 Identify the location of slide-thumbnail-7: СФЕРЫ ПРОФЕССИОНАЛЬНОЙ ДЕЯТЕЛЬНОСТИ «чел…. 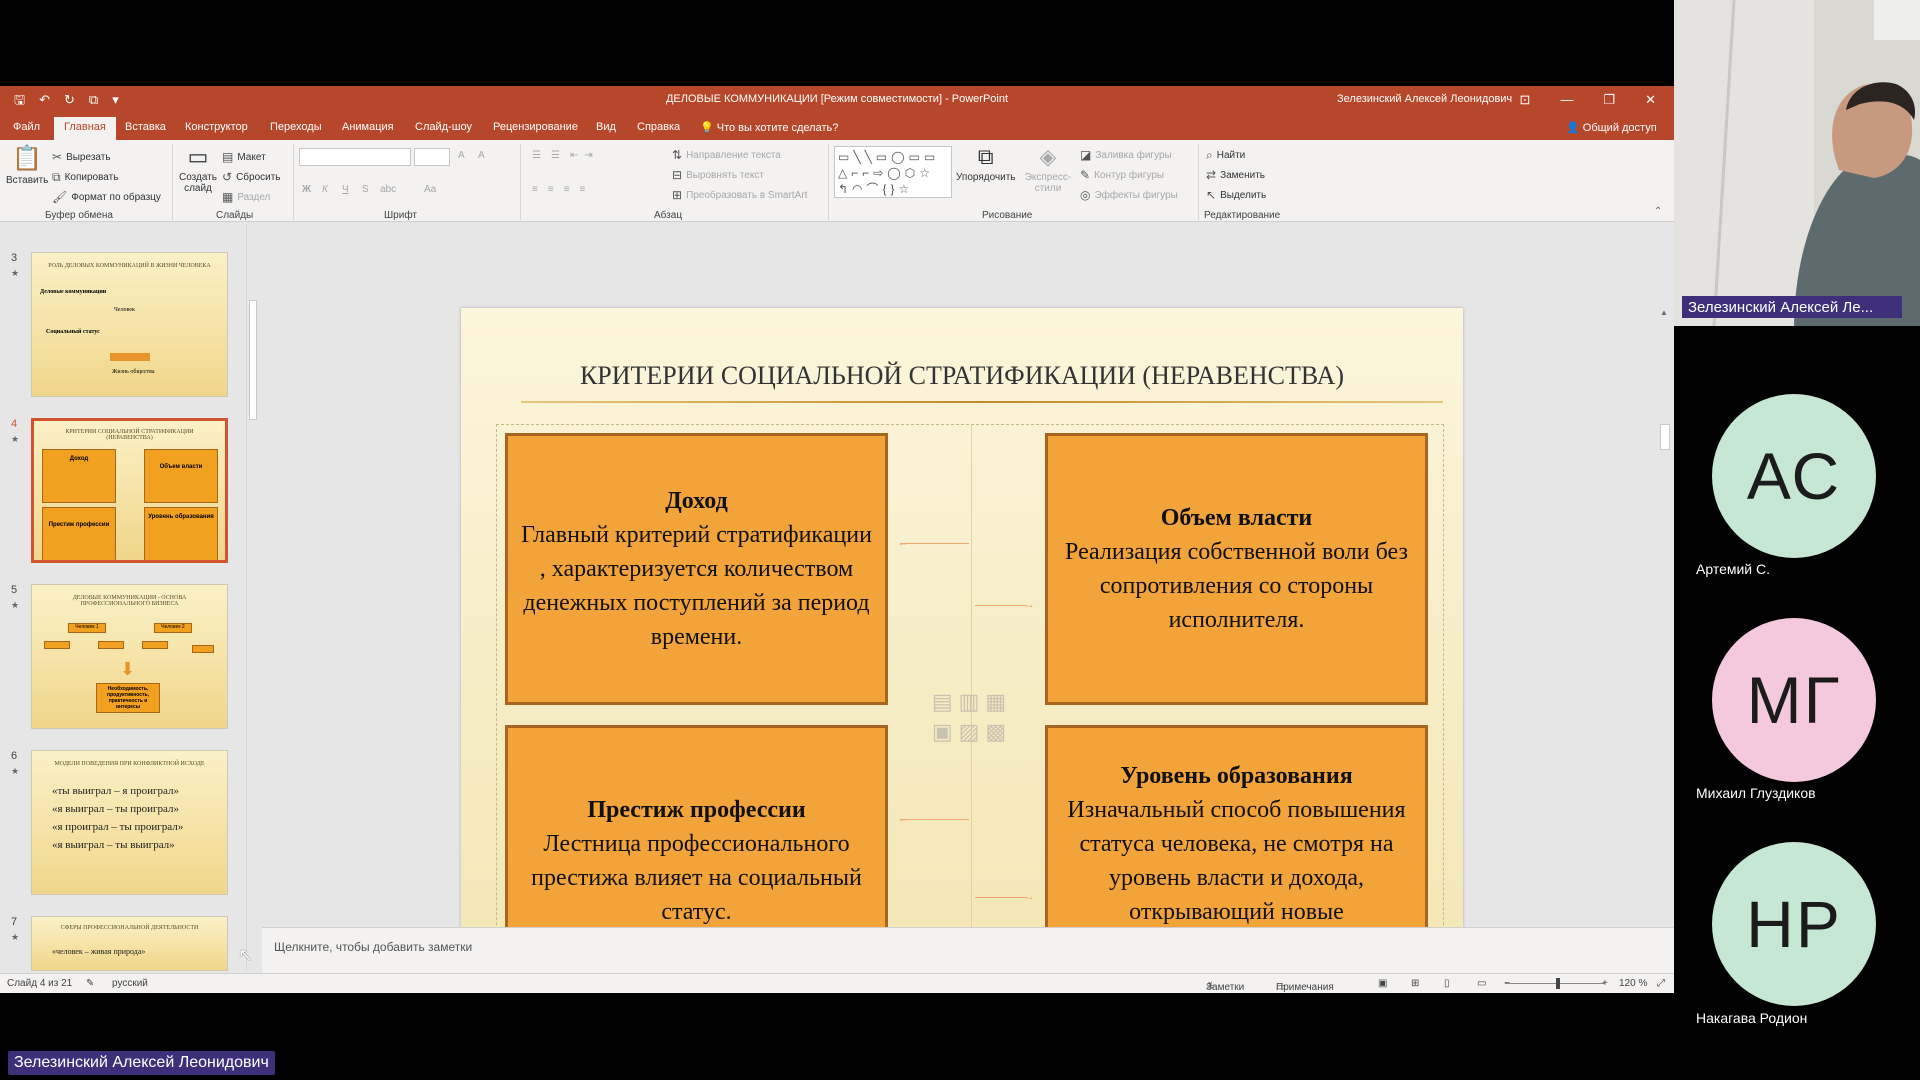
(129, 943).